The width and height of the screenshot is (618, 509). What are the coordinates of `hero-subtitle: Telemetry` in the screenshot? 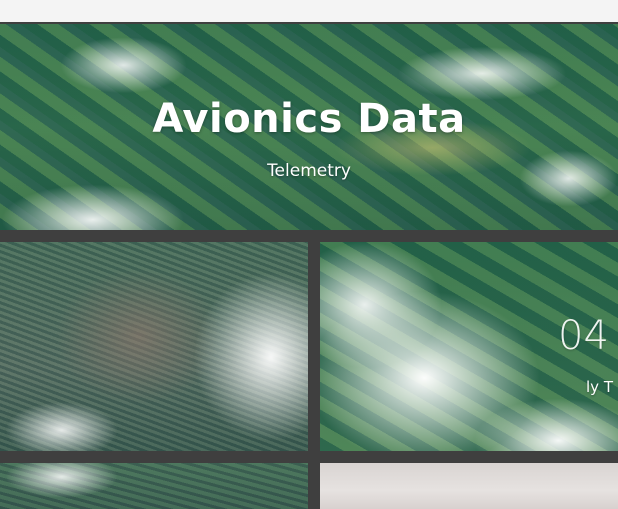 It's located at (309, 171).